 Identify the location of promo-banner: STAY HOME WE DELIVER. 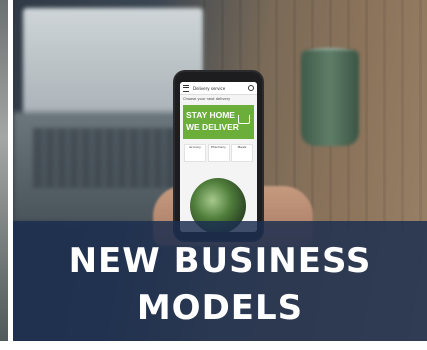
(218, 122).